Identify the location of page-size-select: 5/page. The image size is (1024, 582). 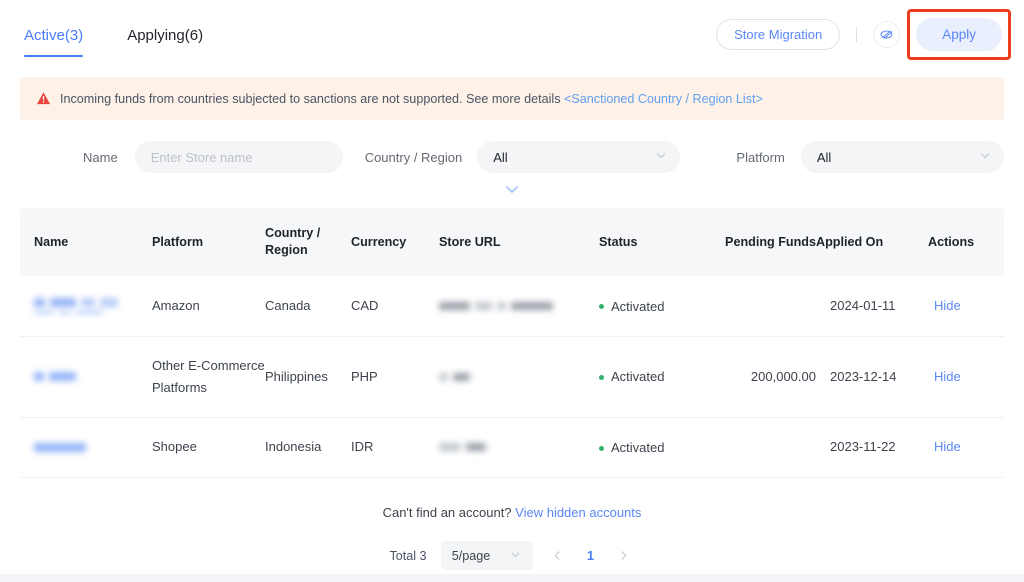
(486, 555).